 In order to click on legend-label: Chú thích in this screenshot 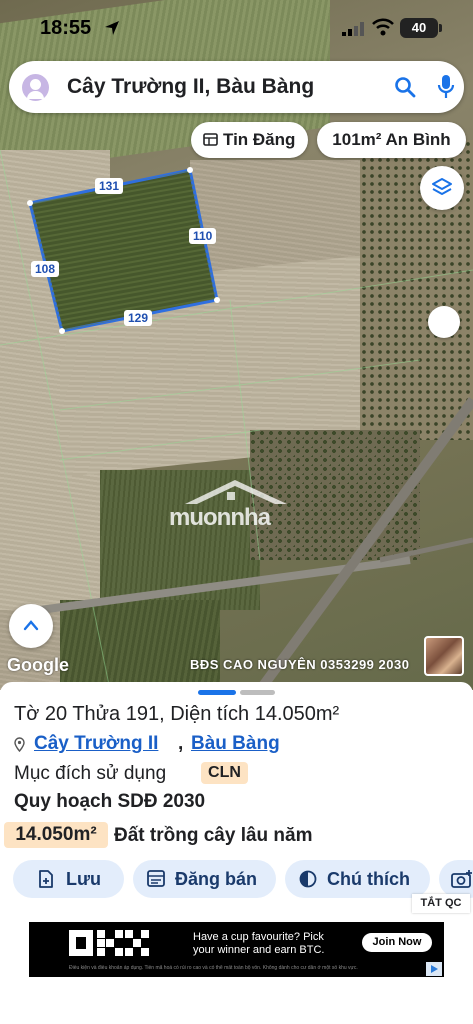, I will do `click(368, 879)`.